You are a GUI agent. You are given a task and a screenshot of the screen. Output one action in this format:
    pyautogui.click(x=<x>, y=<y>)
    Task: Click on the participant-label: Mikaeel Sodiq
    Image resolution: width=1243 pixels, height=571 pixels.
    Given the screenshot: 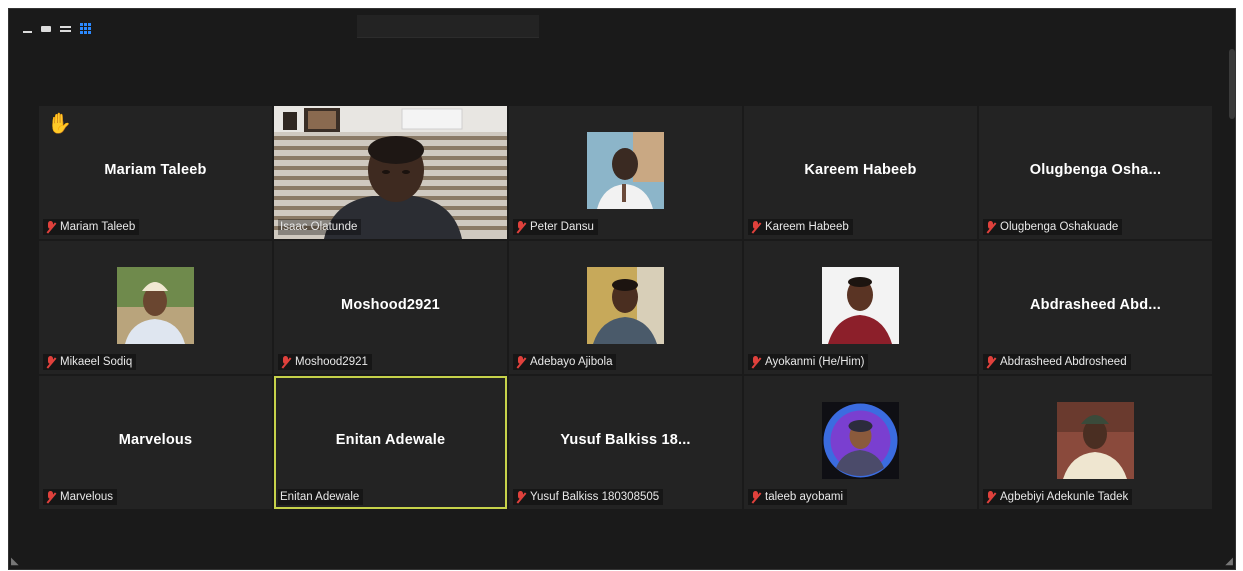 What is the action you would take?
    pyautogui.click(x=90, y=362)
    